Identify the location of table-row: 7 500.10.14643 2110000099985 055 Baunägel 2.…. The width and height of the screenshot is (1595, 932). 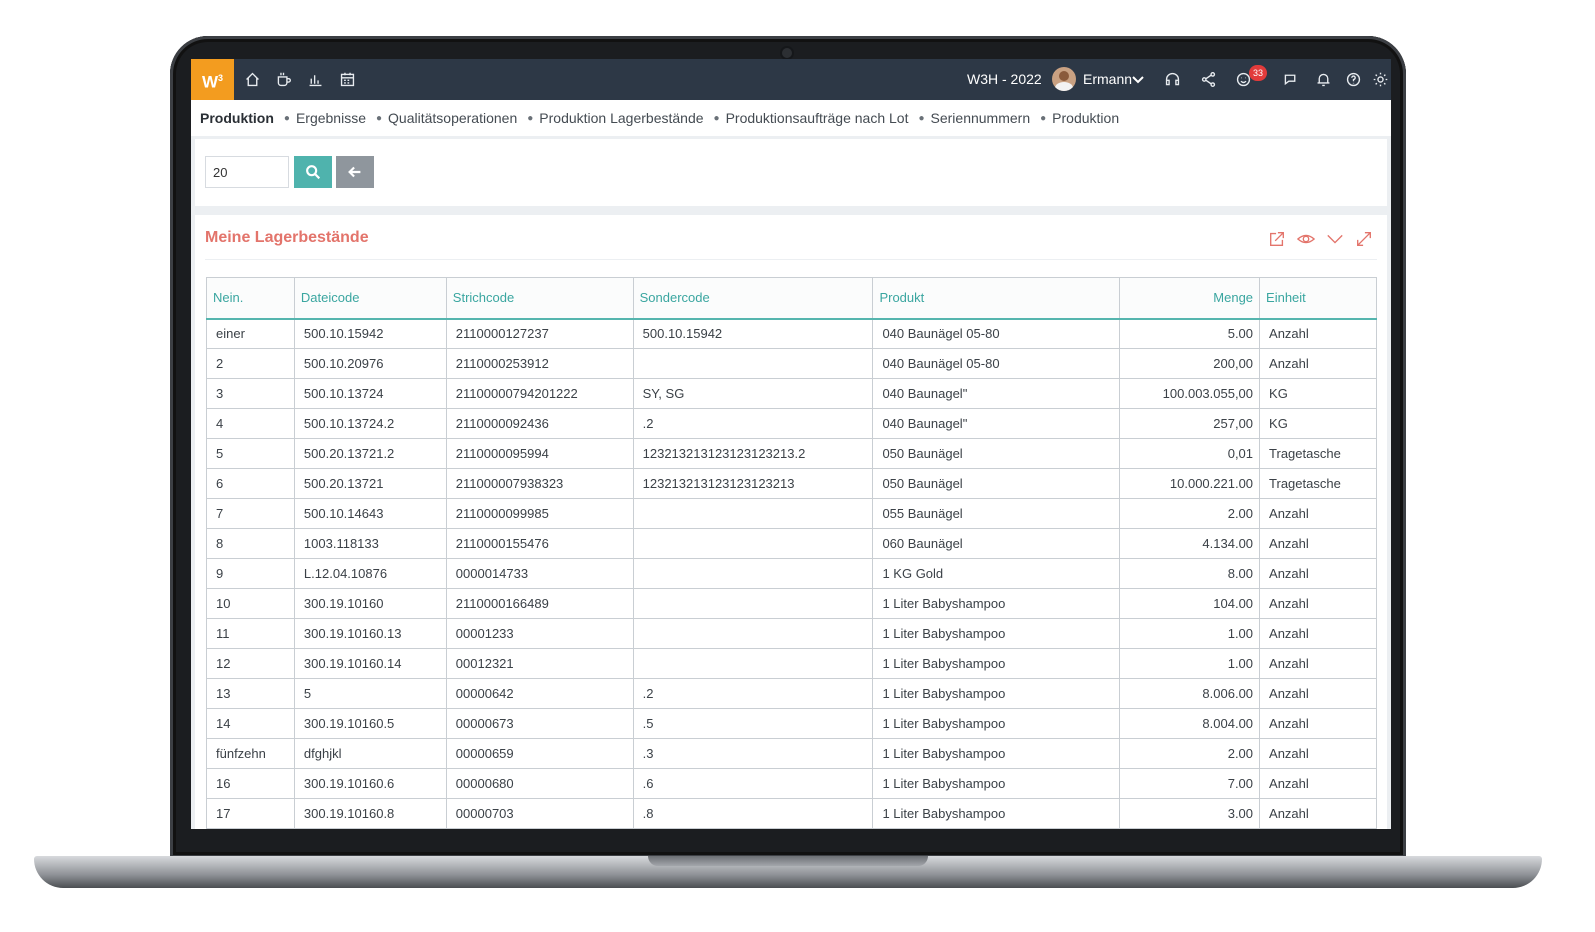
(791, 513).